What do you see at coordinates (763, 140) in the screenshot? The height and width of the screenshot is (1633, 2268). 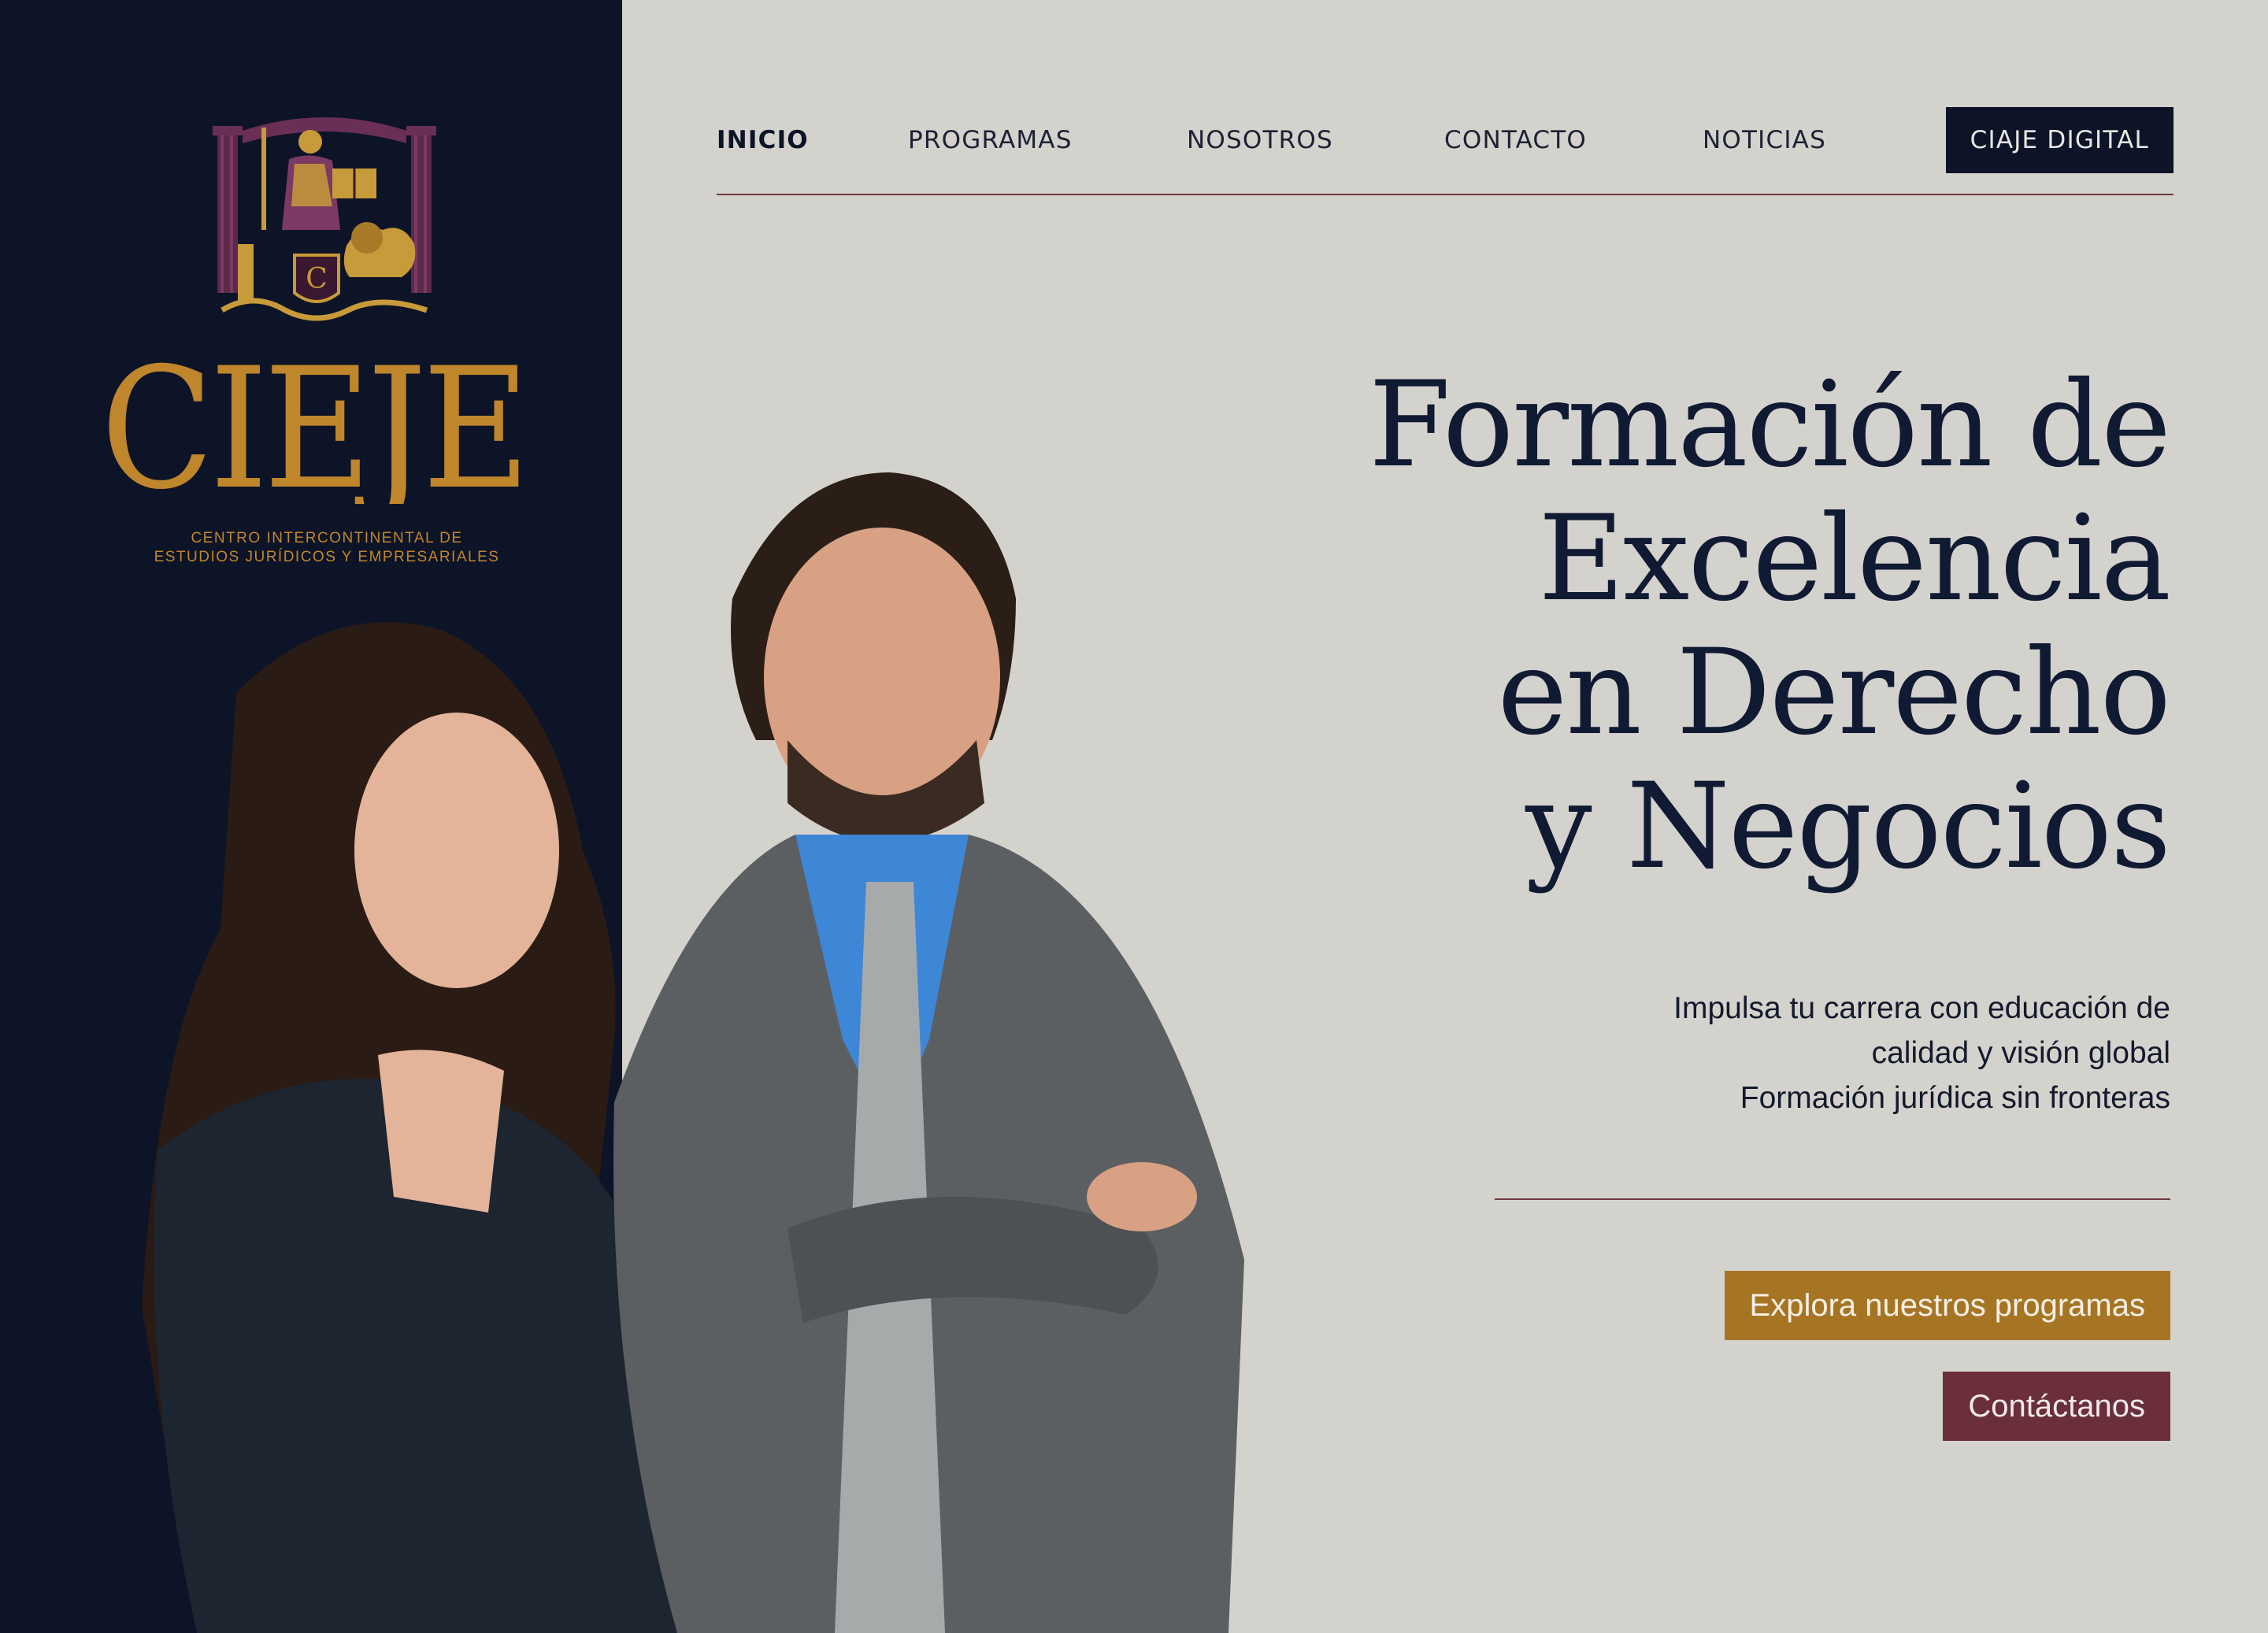 I see `nav-item-inicio: INICIO` at bounding box center [763, 140].